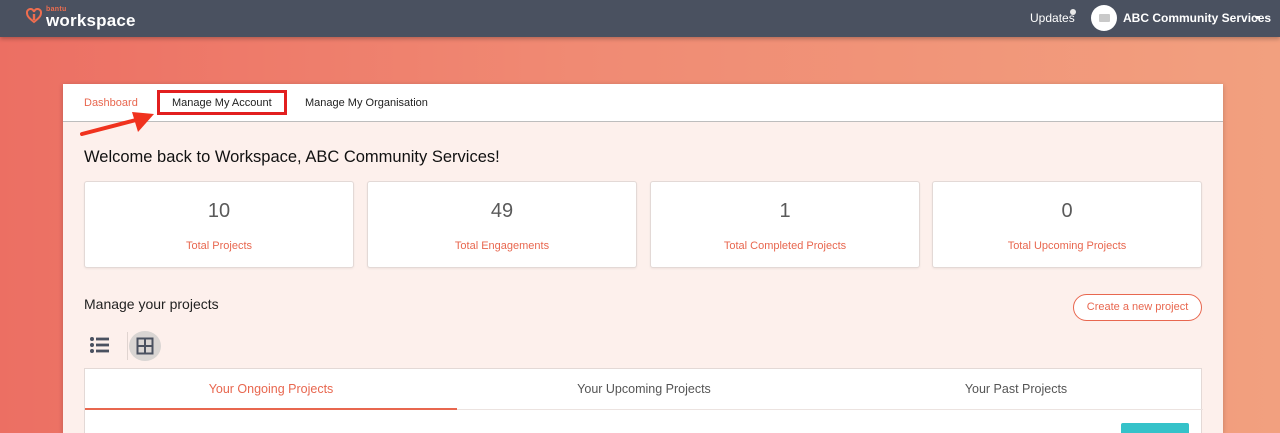  What do you see at coordinates (1067, 224) in the screenshot?
I see `stat-card-total-upcoming-projects: 0 Total Upcoming Projects` at bounding box center [1067, 224].